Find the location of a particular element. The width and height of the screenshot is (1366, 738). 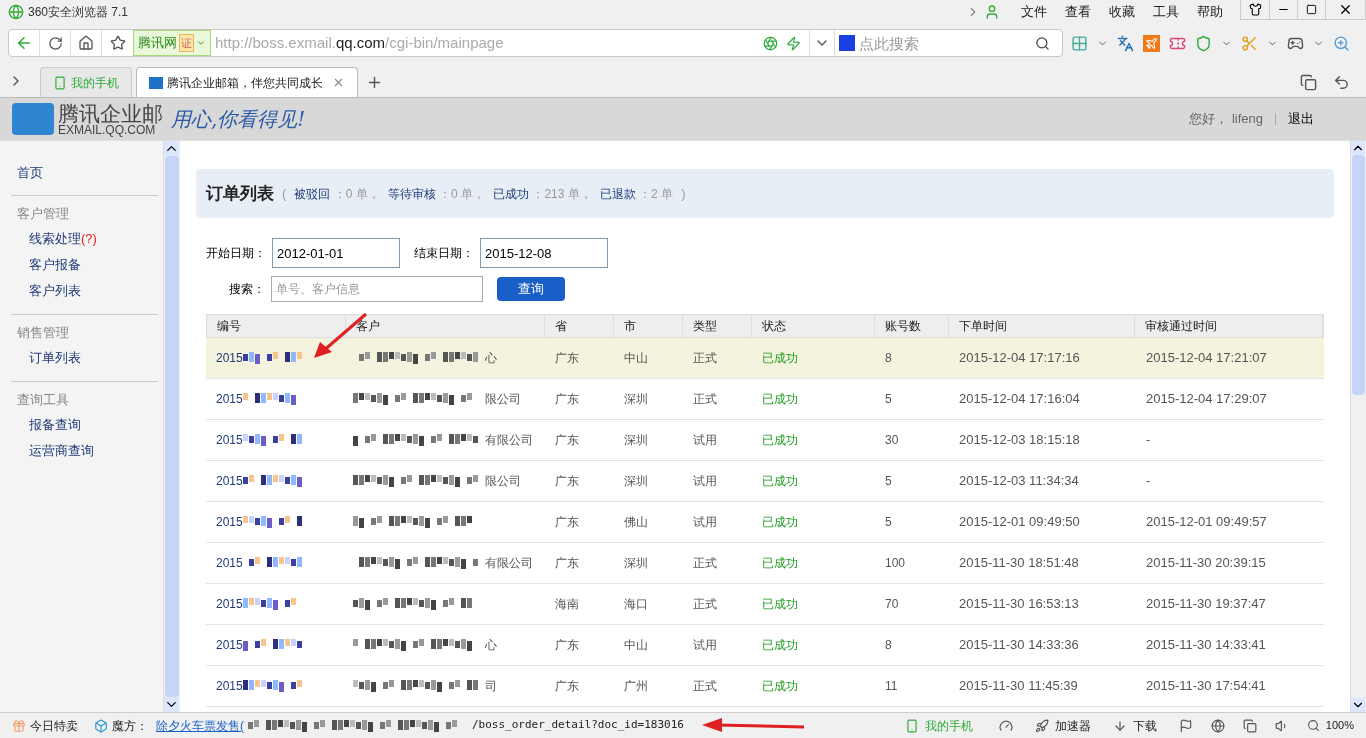

new-tab-icon is located at coordinates (374, 82).